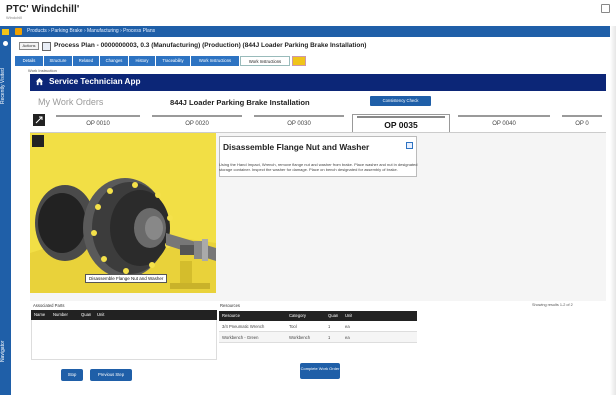 The image size is (616, 395). What do you see at coordinates (308, 11) in the screenshot?
I see `ptc-header: PTC' Windchill' Windchill` at bounding box center [308, 11].